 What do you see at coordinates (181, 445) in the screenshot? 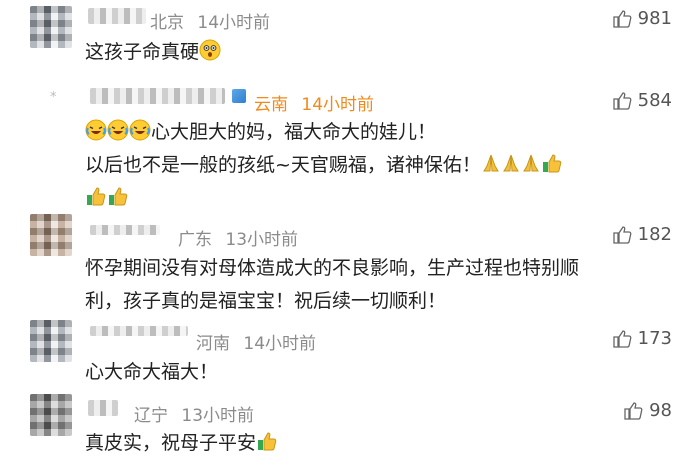
I see `comment-text: 真皮实，祝母子平安` at bounding box center [181, 445].